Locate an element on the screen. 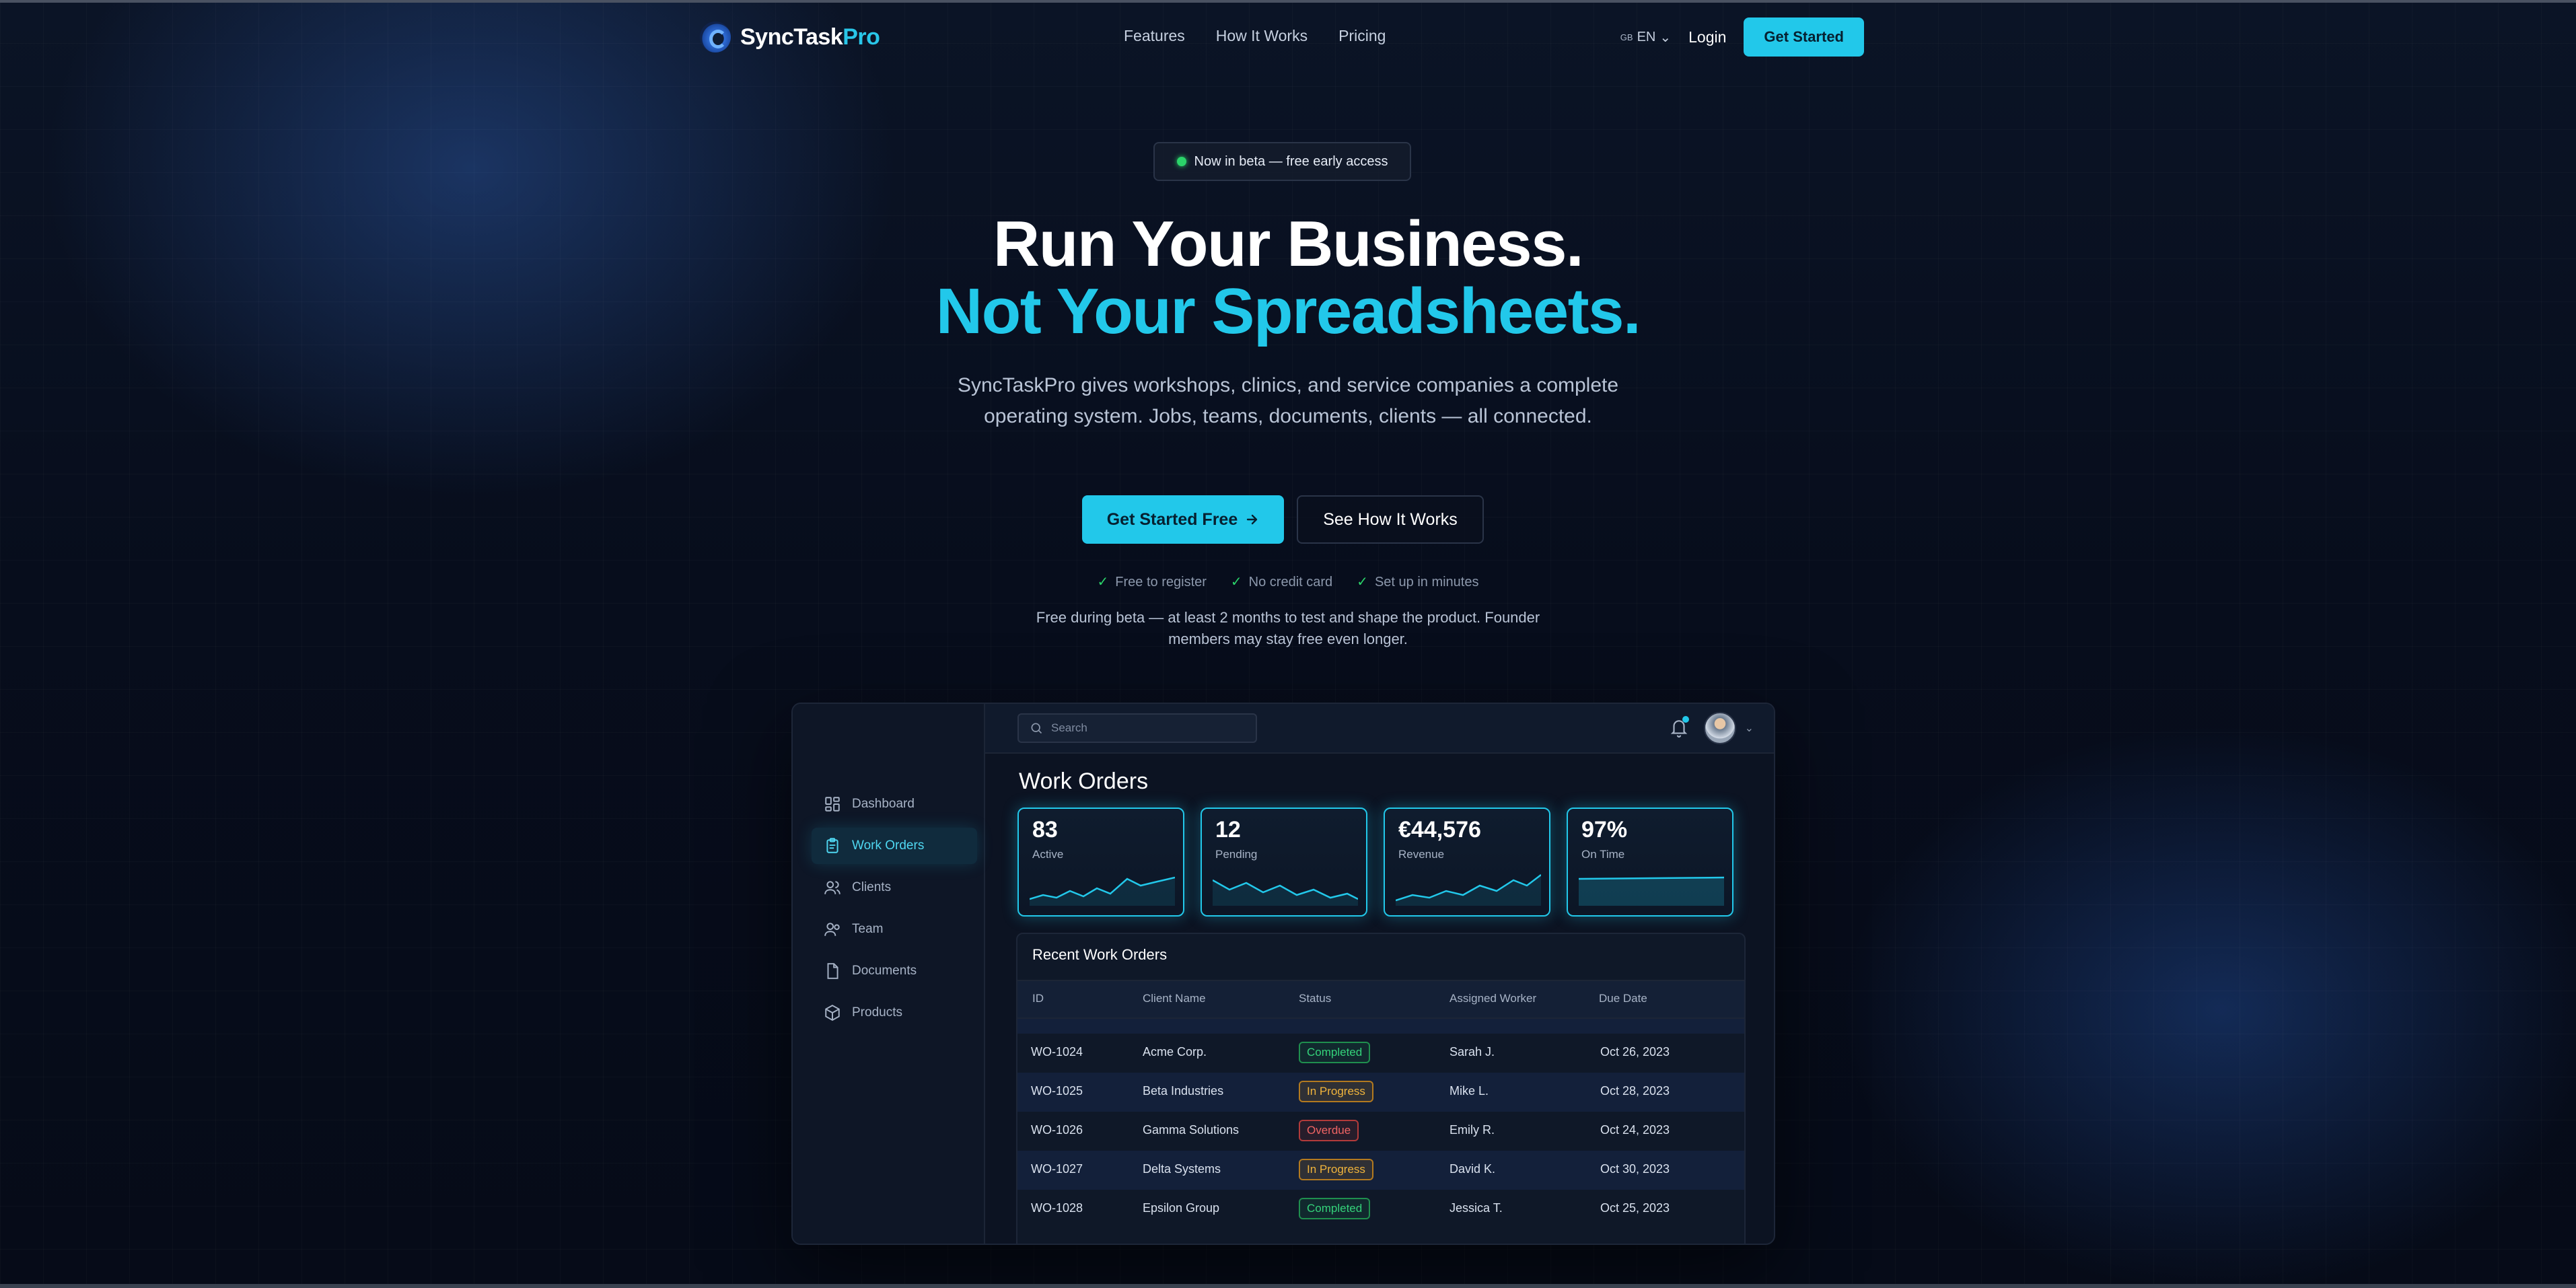  brand-name-part2: Pro is located at coordinates (861, 37).